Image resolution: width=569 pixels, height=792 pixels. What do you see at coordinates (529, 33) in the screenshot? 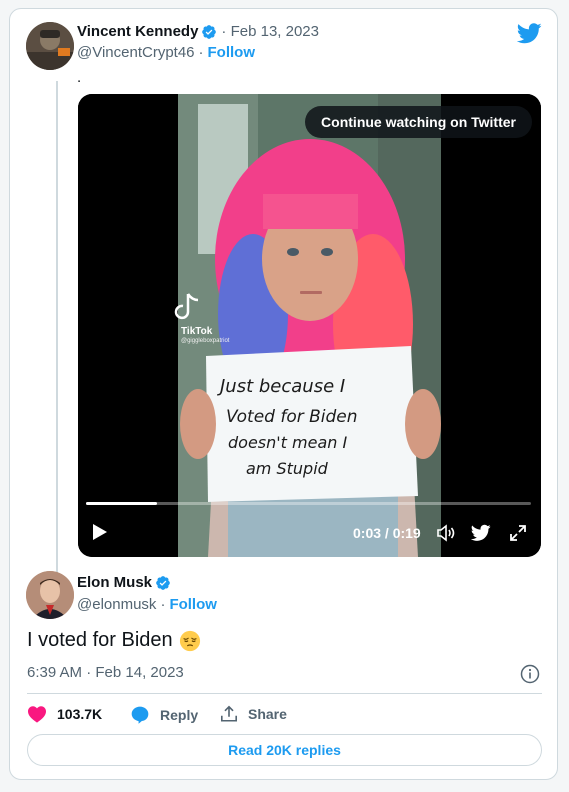
I see `twitter-bird-icon` at bounding box center [529, 33].